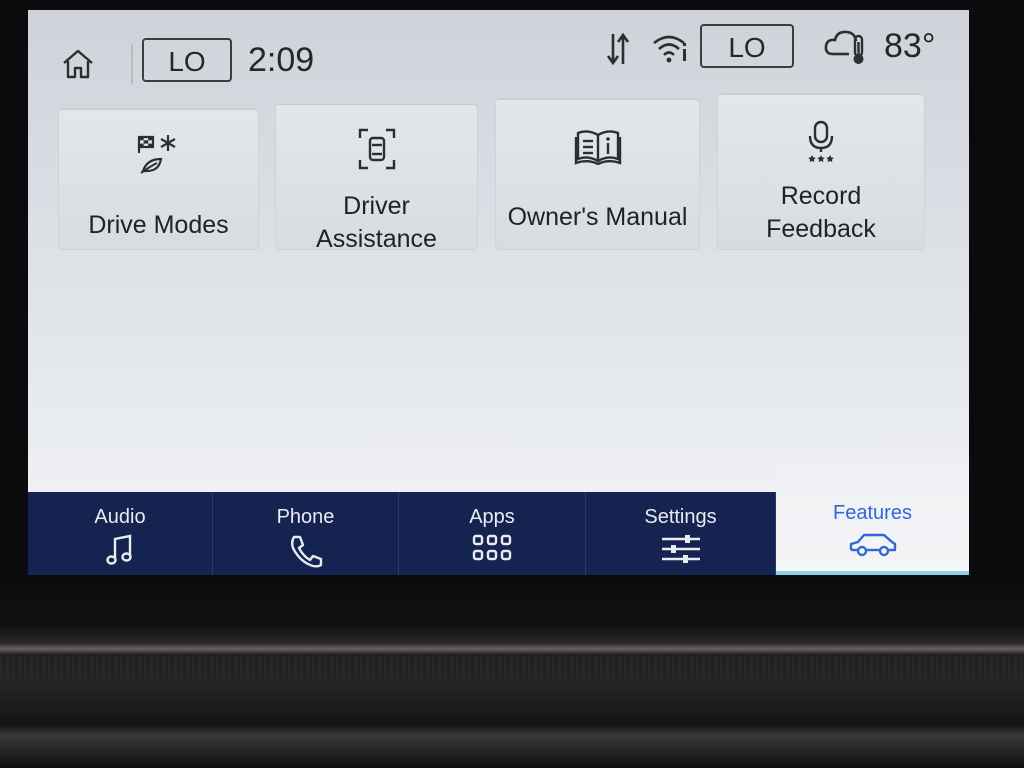 Image resolution: width=1024 pixels, height=768 pixels. What do you see at coordinates (618, 49) in the screenshot?
I see `data-sync-icon` at bounding box center [618, 49].